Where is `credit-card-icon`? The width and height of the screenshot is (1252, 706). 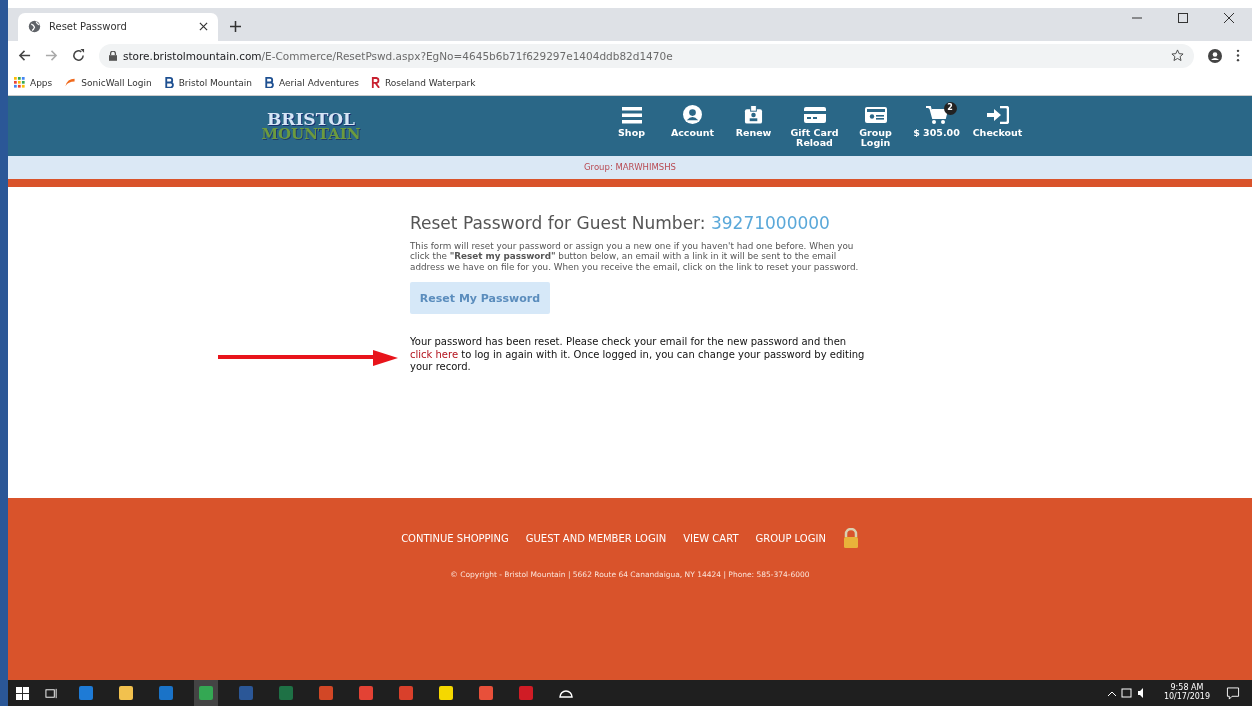 credit-card-icon is located at coordinates (814, 114).